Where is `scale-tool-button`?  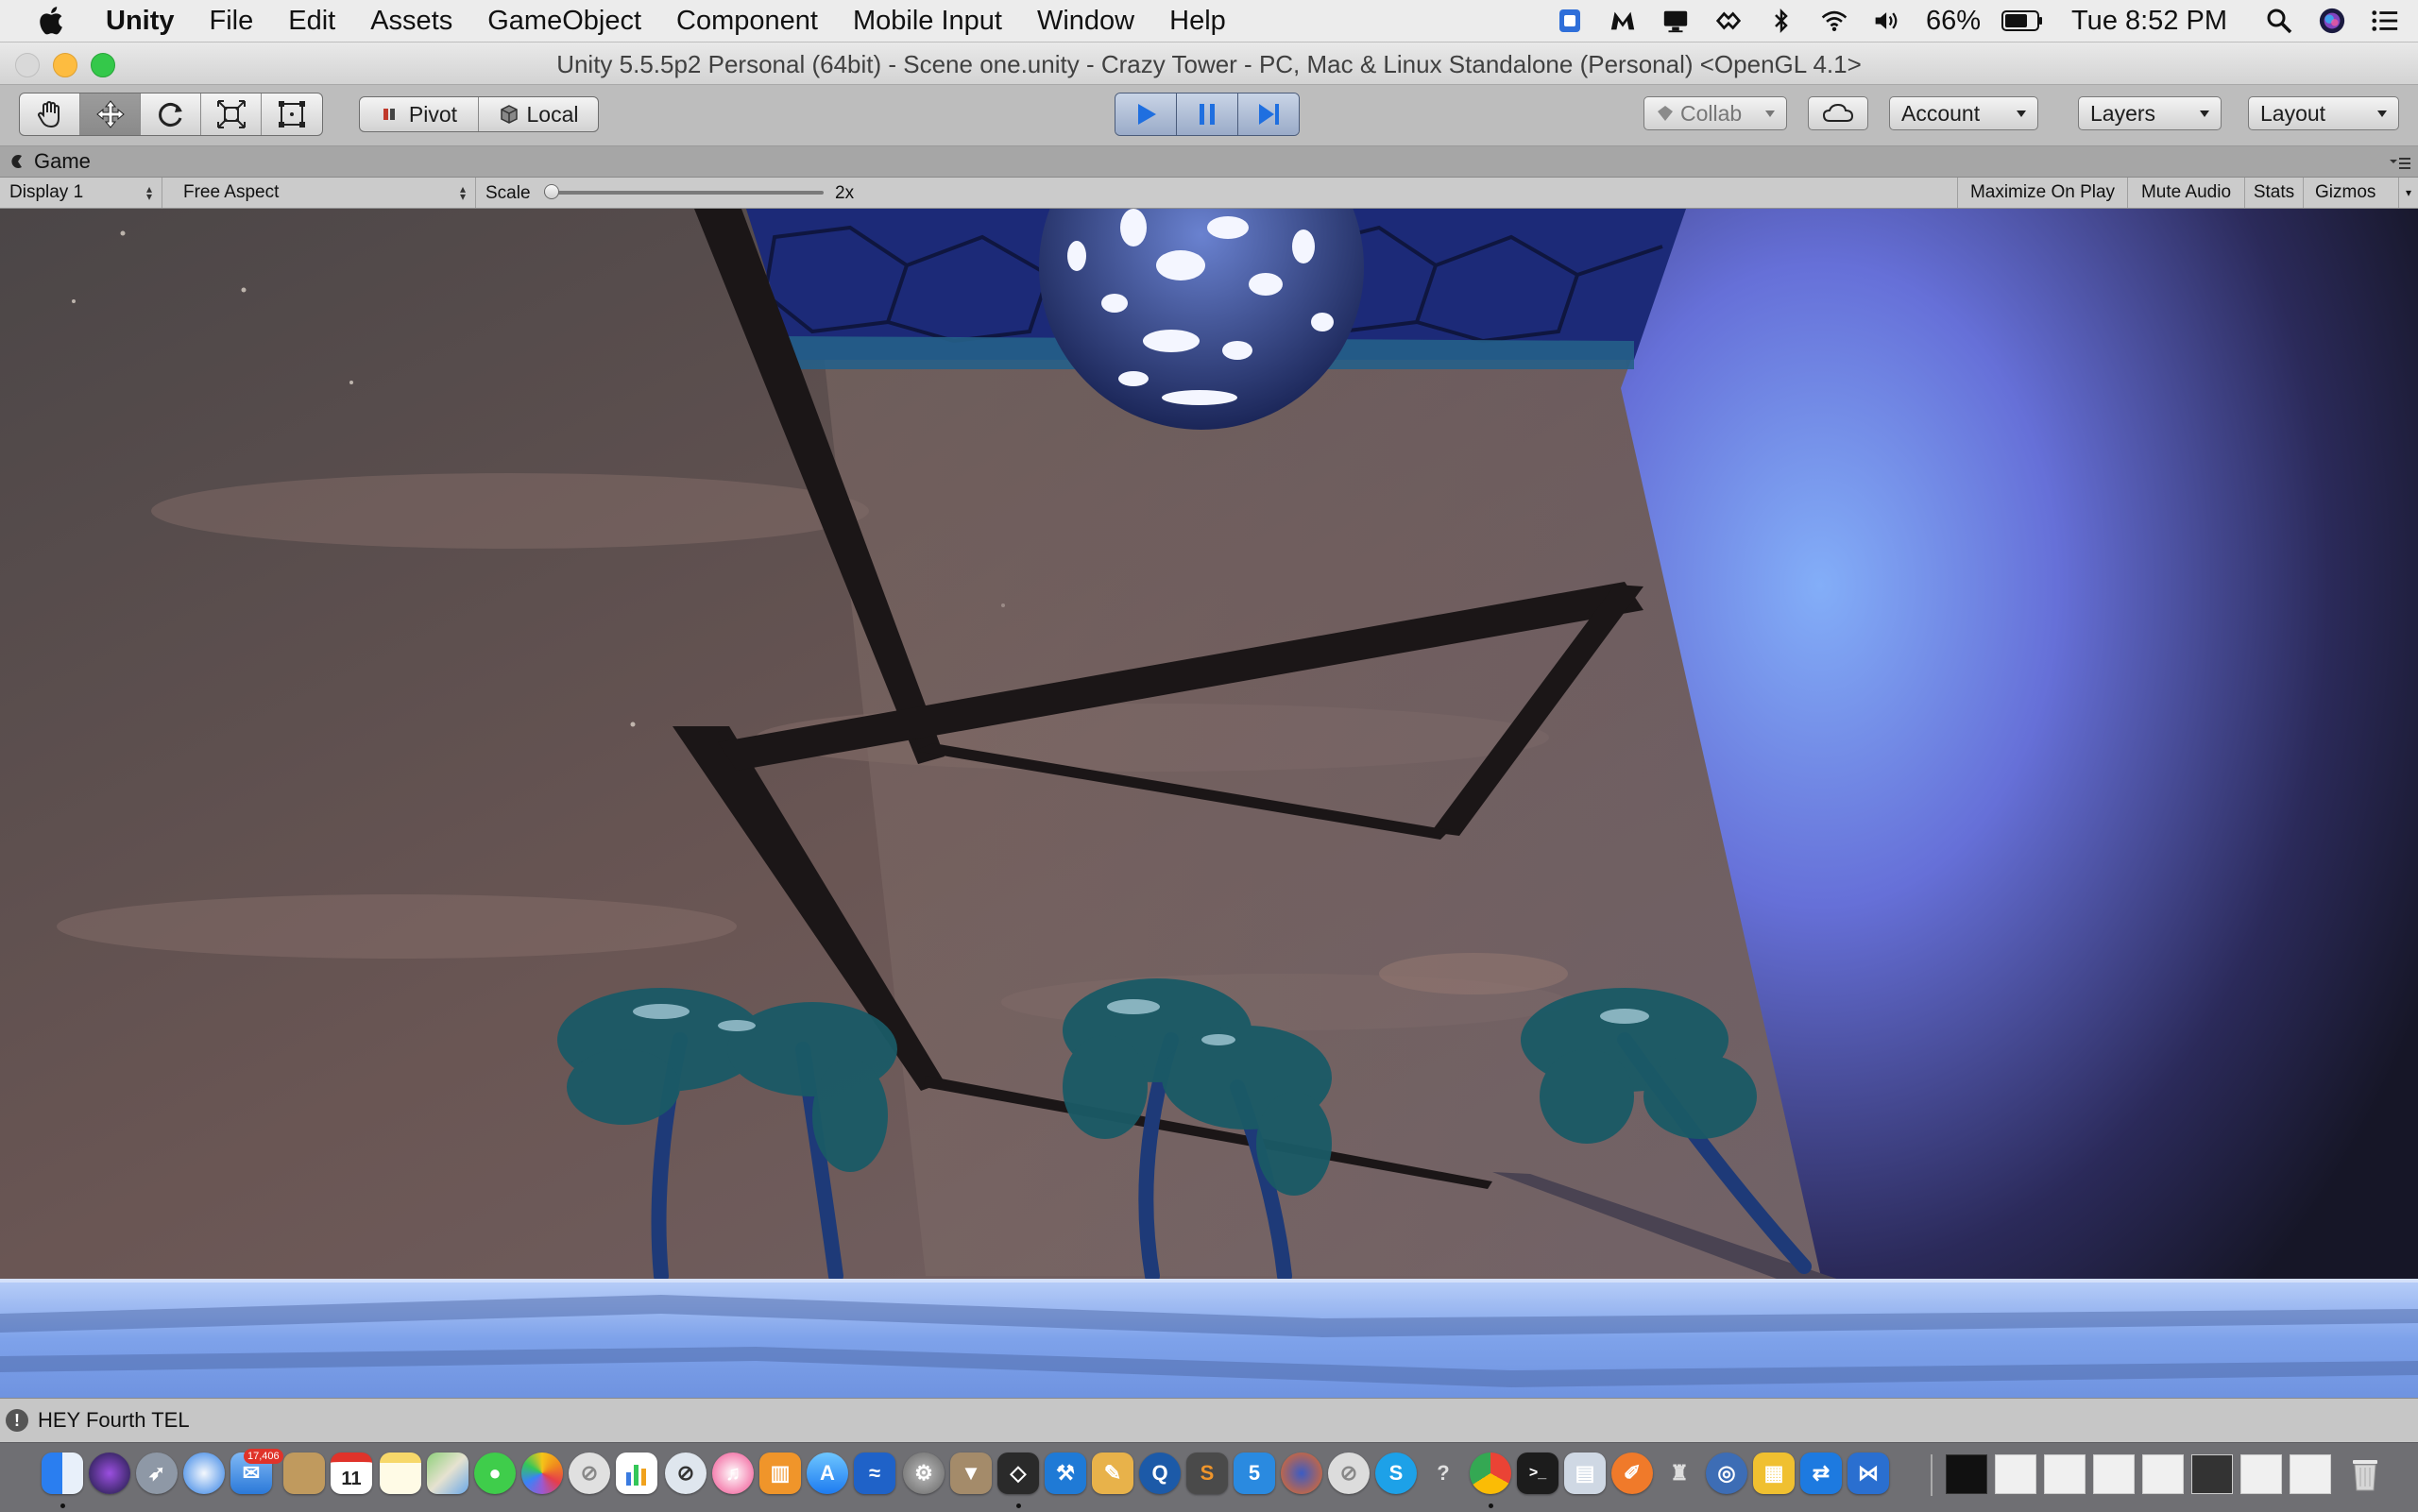 scale-tool-button is located at coordinates (231, 114).